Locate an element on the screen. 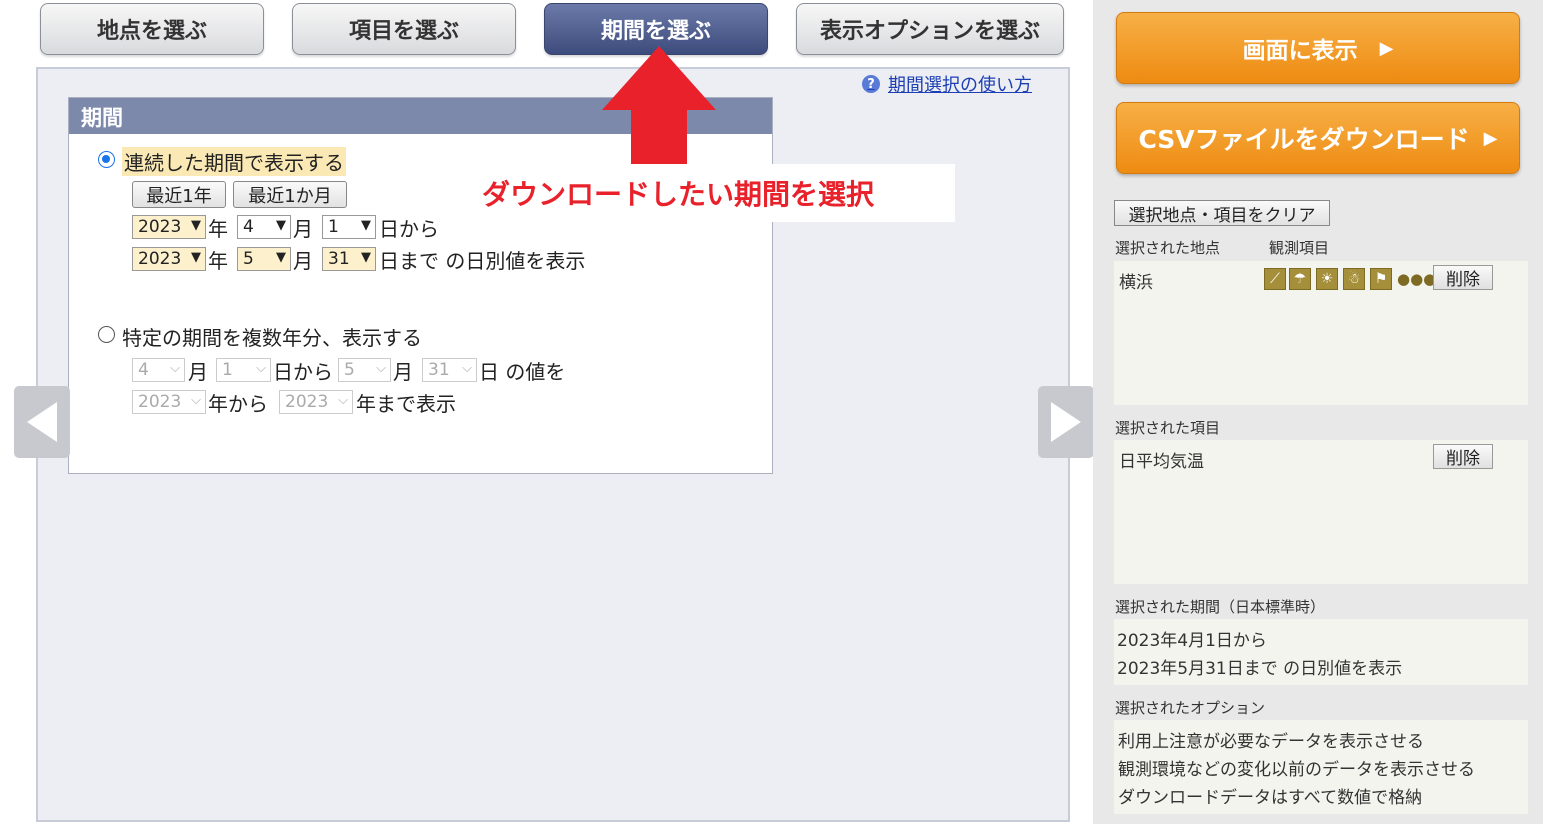  help-link: ? 期間選択の使い方 is located at coordinates (947, 84).